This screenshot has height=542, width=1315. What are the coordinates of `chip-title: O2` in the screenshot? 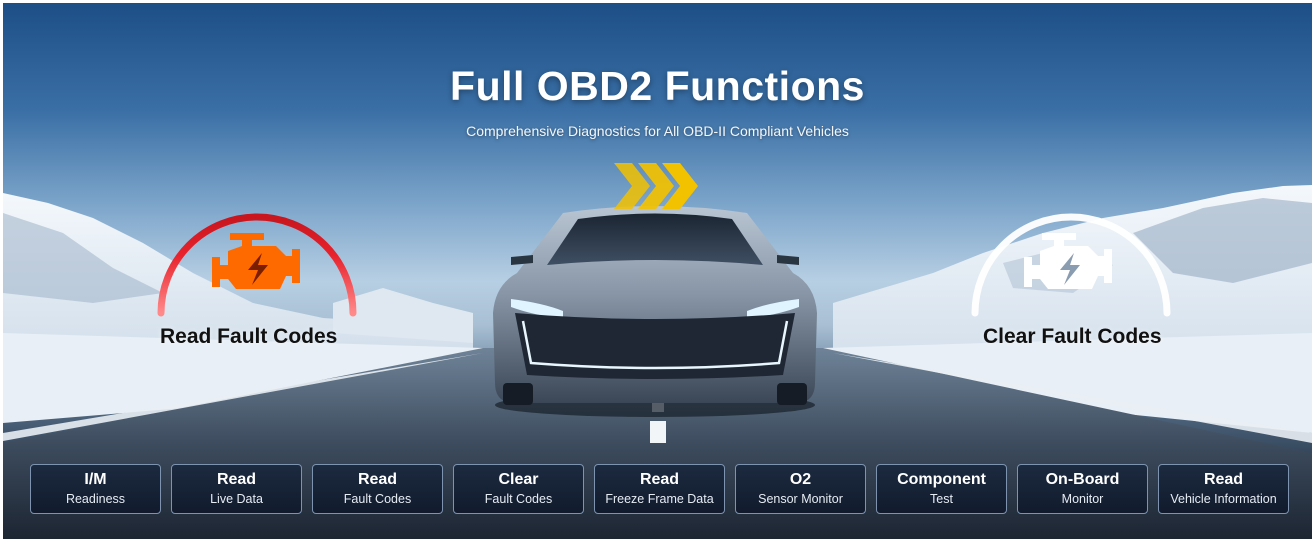 It's located at (800, 479).